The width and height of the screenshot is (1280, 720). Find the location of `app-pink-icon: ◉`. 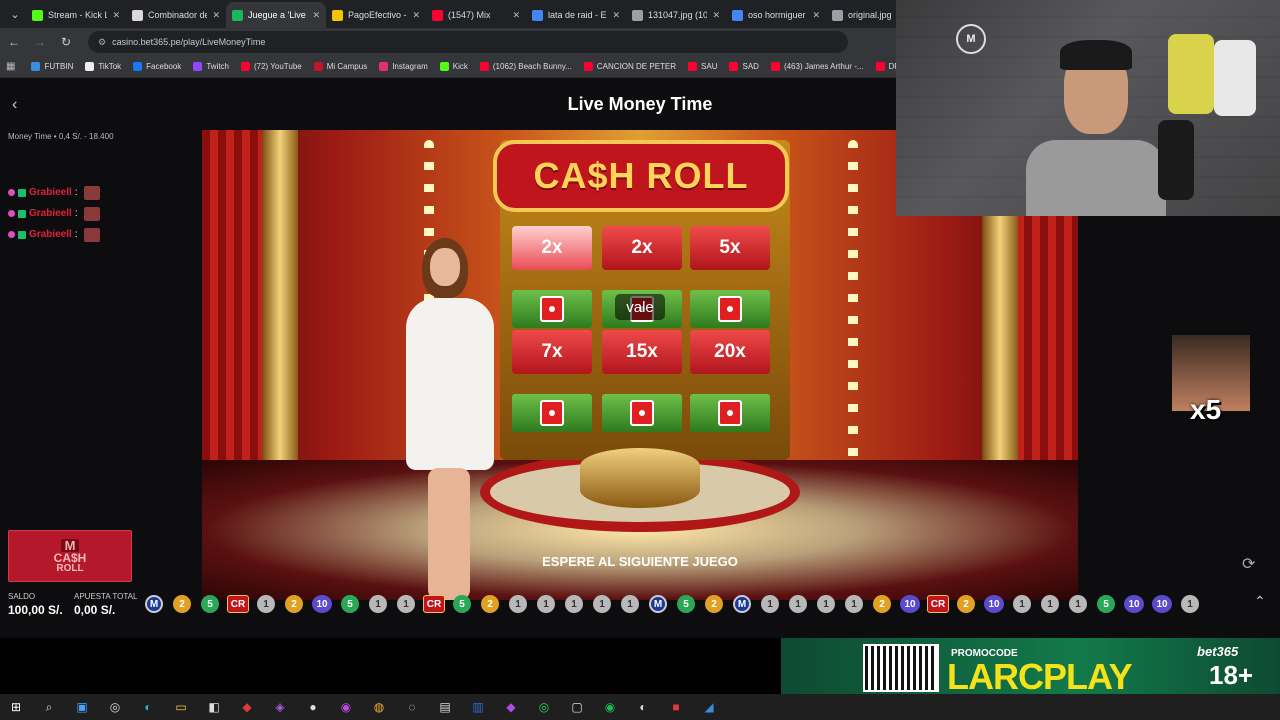

app-pink-icon: ◉ is located at coordinates (346, 707).